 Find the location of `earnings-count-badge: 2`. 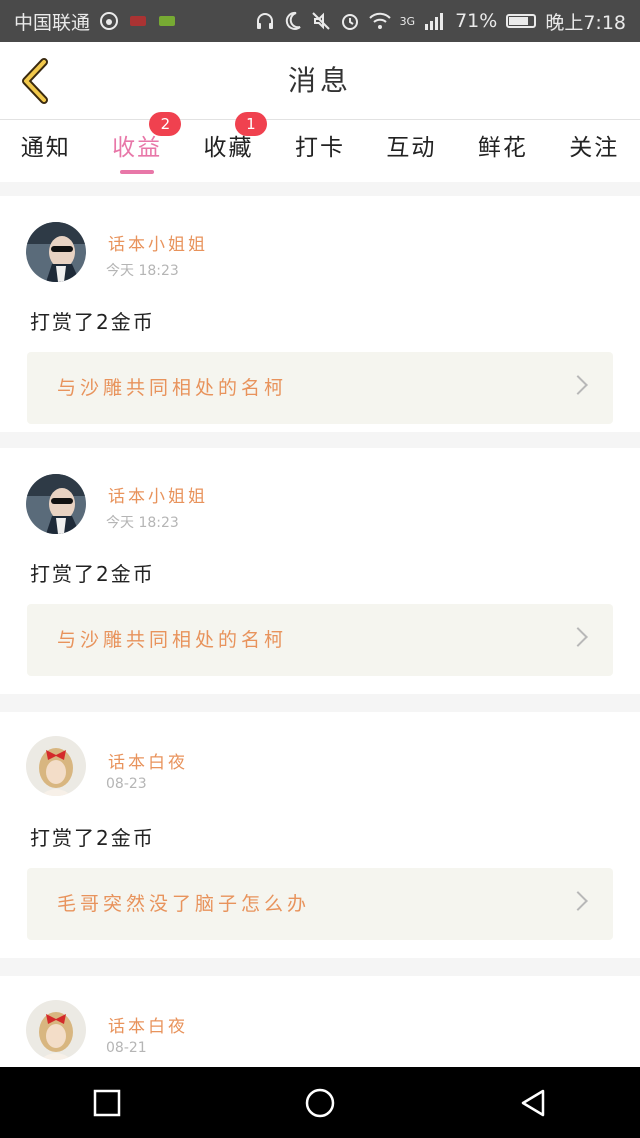

earnings-count-badge: 2 is located at coordinates (165, 124).